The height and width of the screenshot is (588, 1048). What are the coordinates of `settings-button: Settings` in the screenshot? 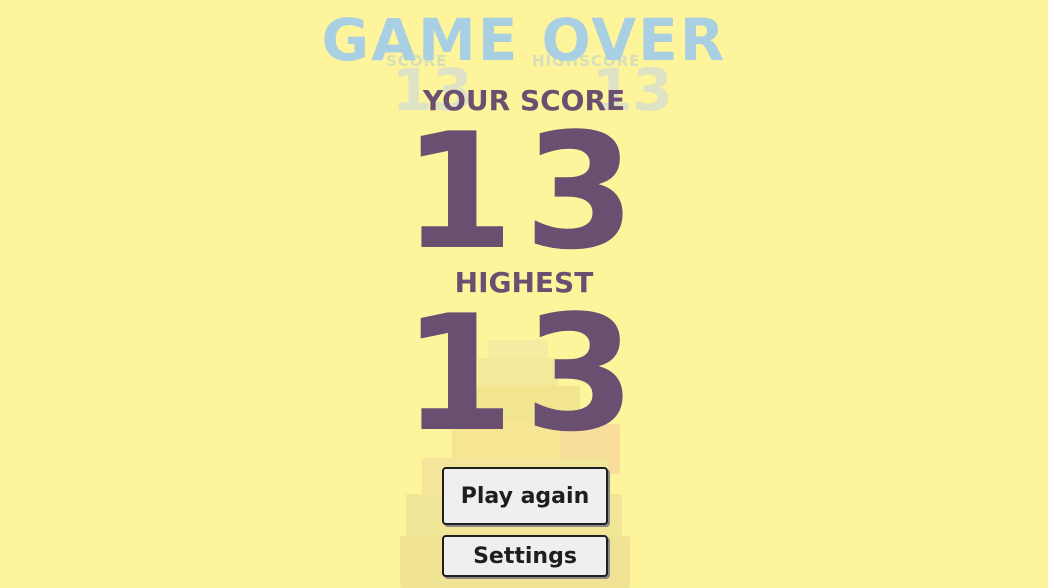 It's located at (525, 556).